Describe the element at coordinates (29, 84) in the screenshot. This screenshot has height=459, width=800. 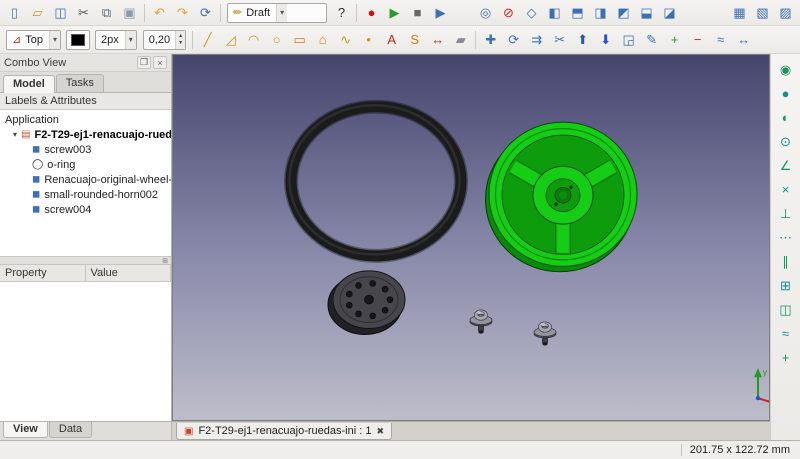
I see `tab-model: Model` at that location.